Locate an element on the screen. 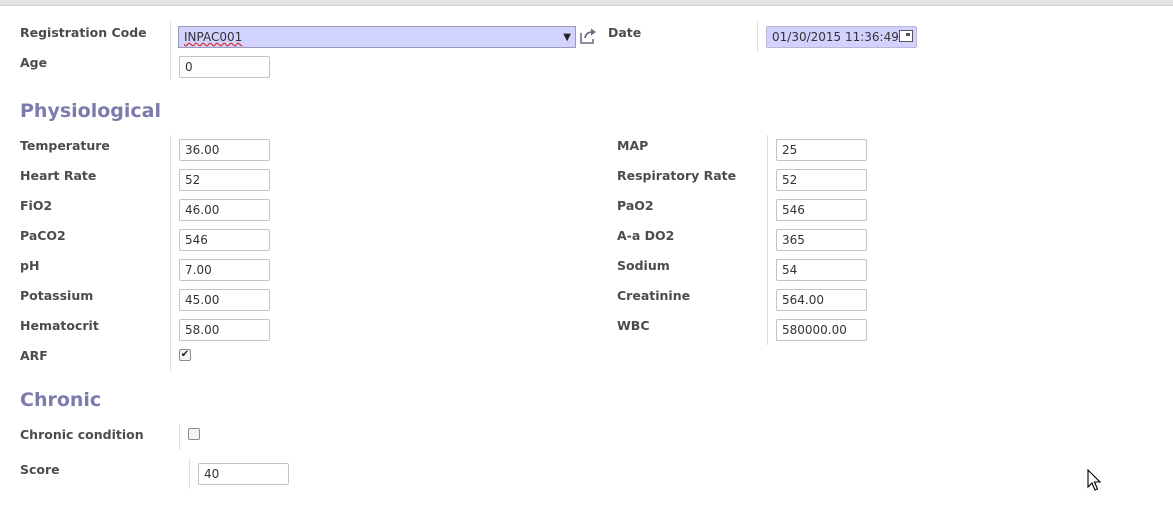 The image size is (1173, 532). potassium-input is located at coordinates (224, 300).